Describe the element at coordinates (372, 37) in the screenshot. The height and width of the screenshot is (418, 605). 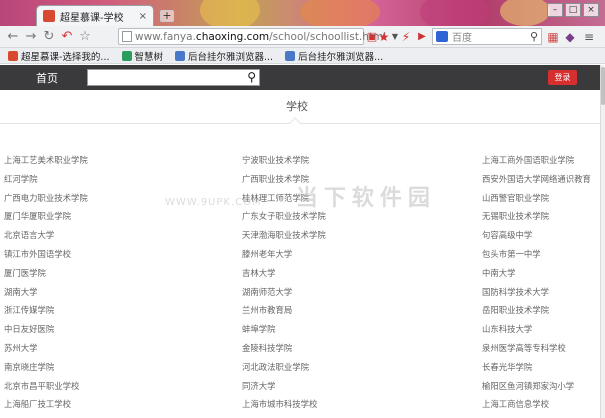
I see `page-menu-icon: ▣` at that location.